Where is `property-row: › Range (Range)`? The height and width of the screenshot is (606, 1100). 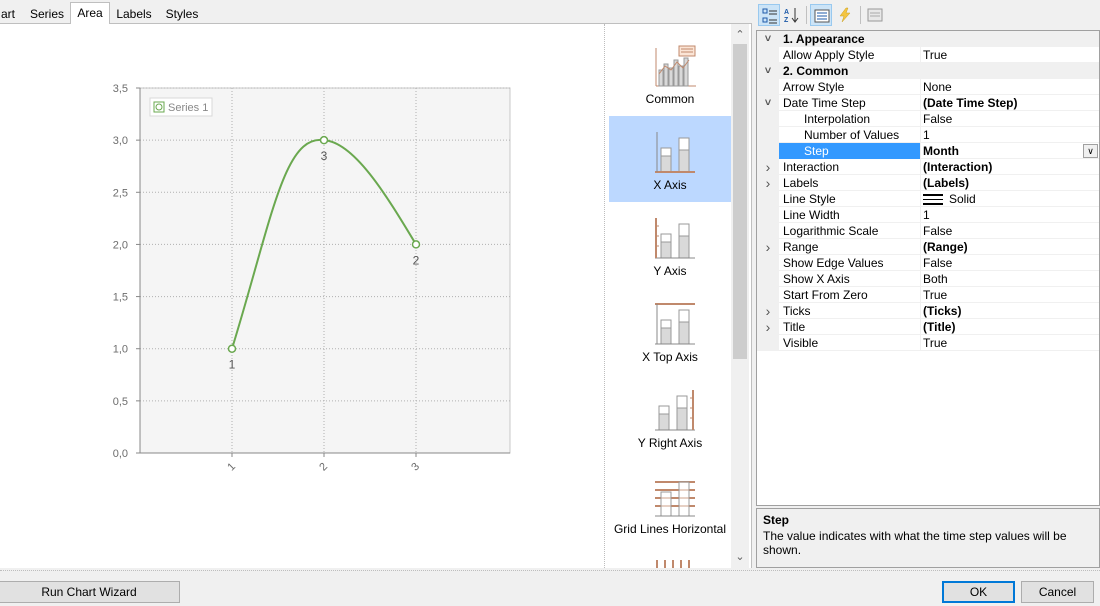
property-row: › Range (Range) is located at coordinates (928, 247).